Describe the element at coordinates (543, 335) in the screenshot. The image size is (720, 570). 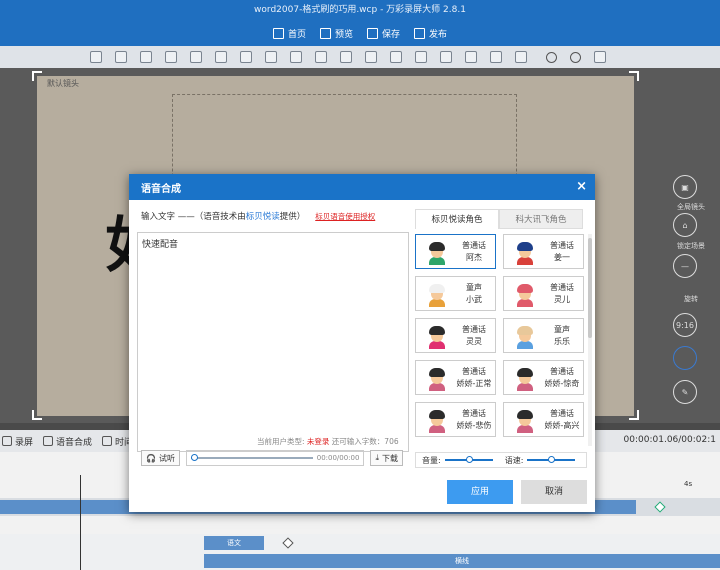
I see `voice-card: 童声 乐乐` at that location.